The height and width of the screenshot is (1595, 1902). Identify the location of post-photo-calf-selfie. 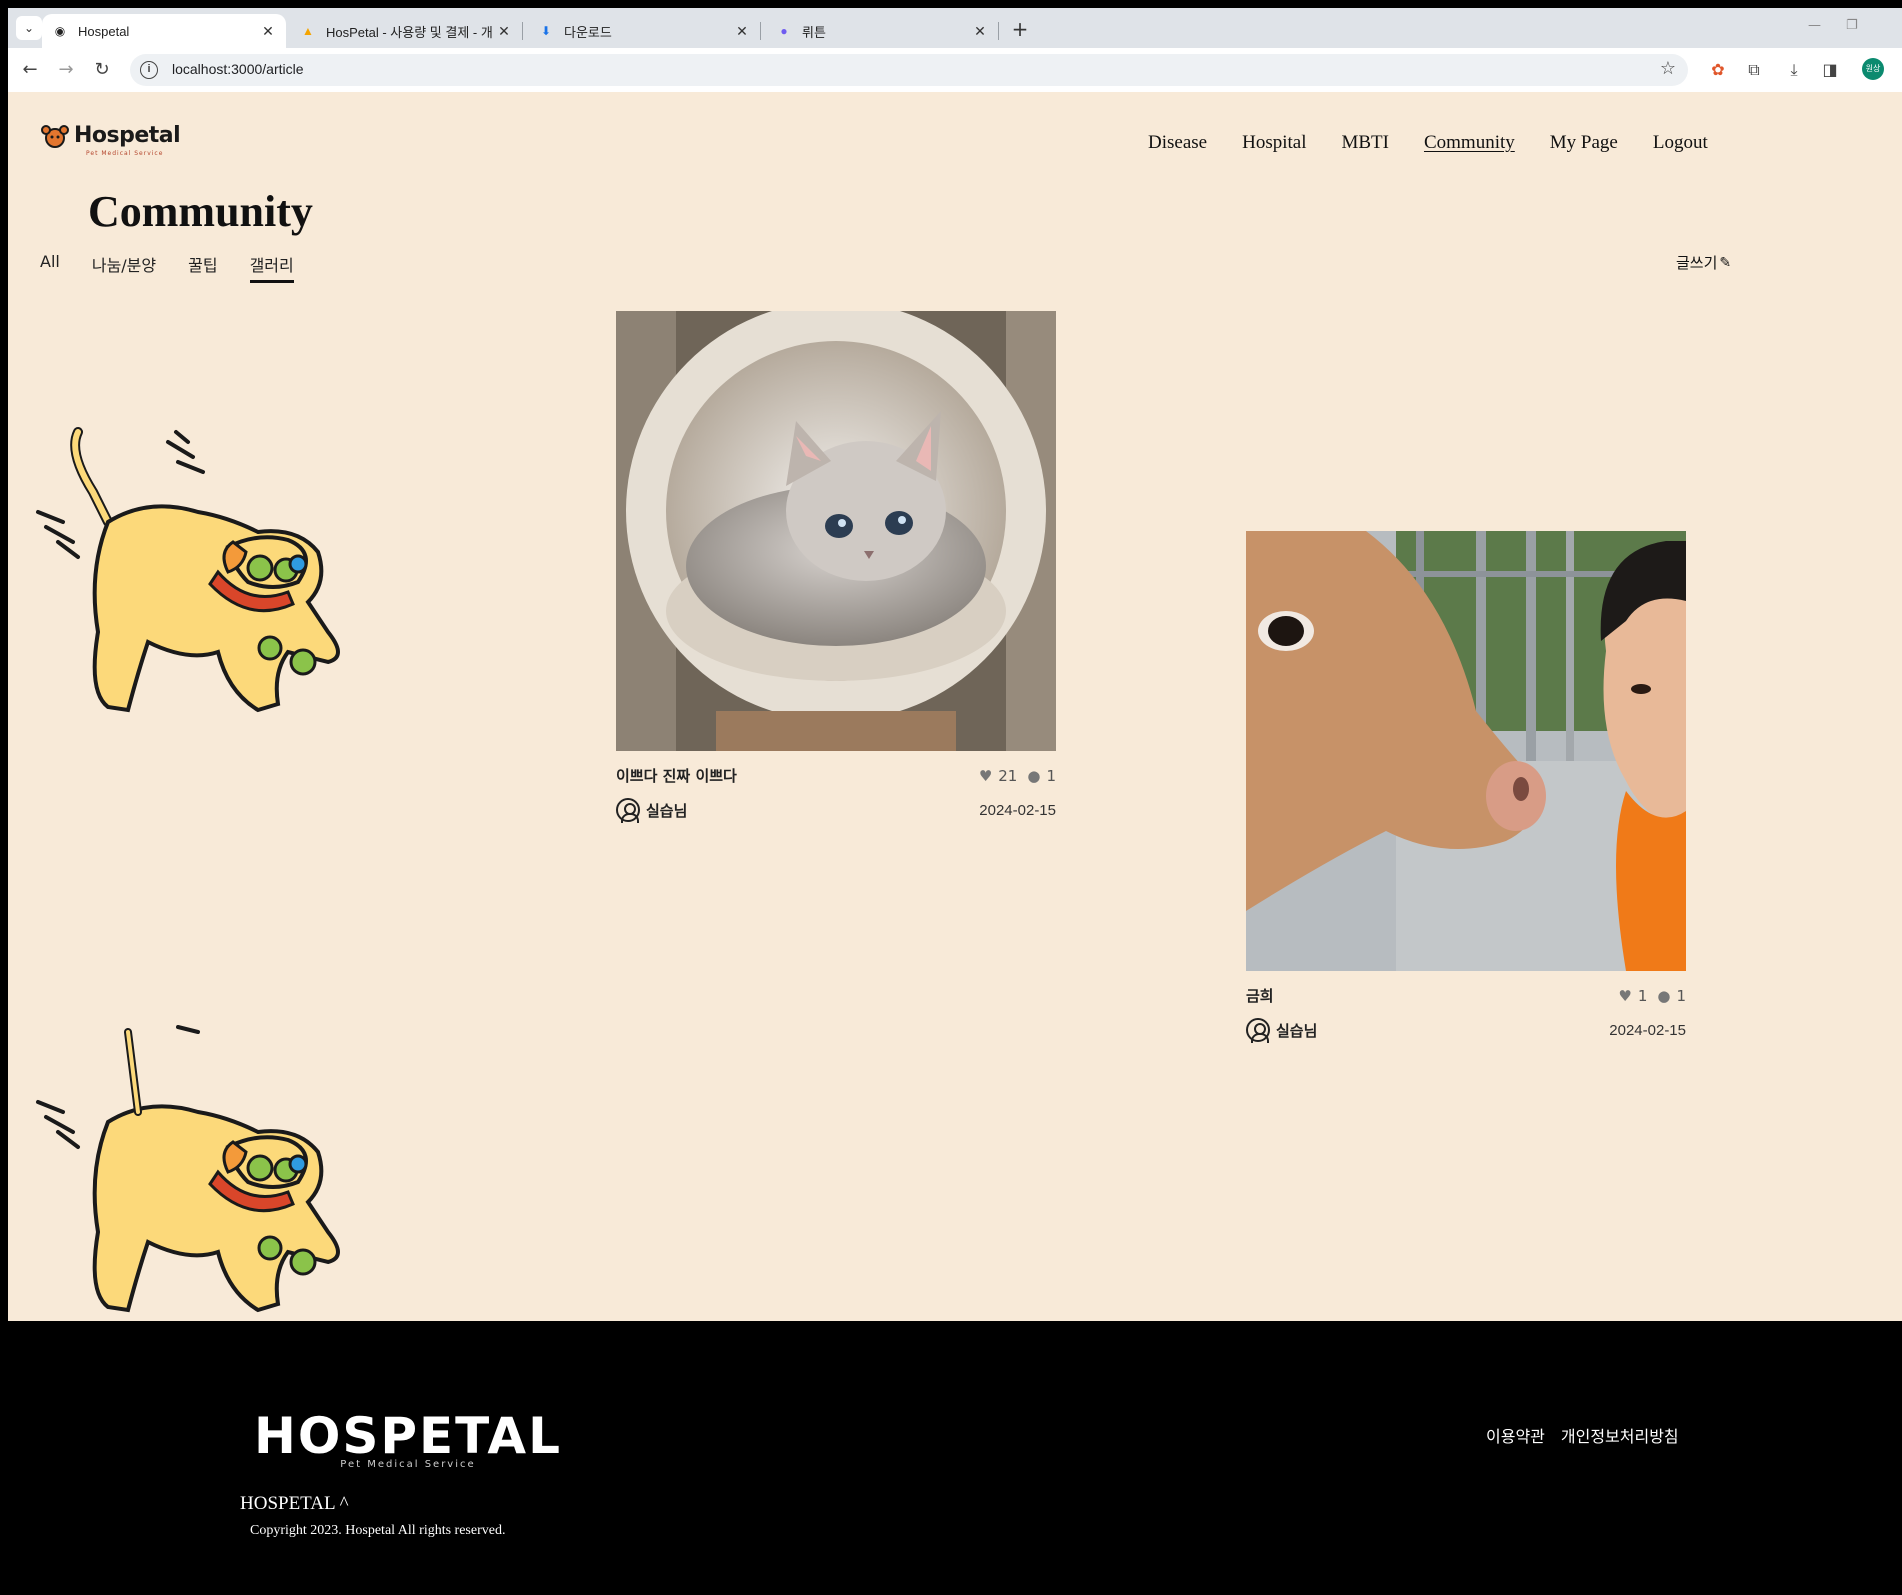
(1466, 751).